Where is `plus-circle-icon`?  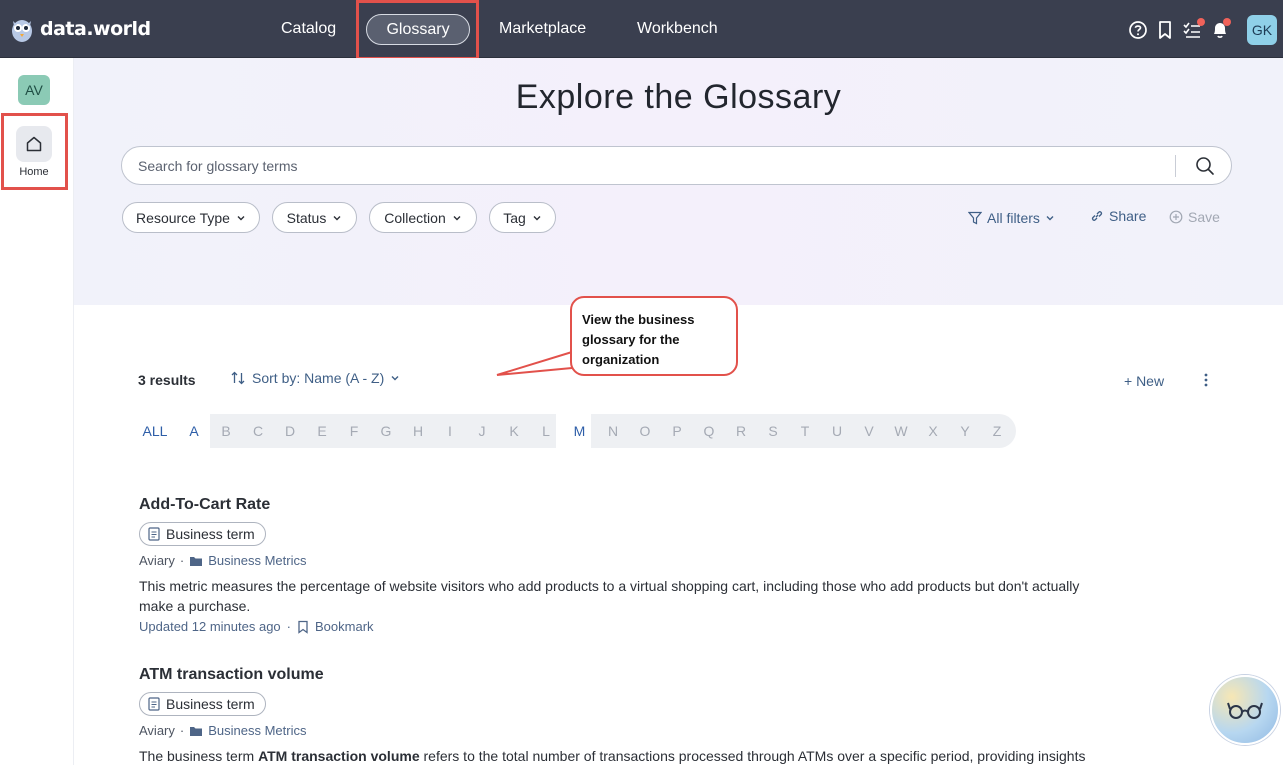 plus-circle-icon is located at coordinates (1176, 217).